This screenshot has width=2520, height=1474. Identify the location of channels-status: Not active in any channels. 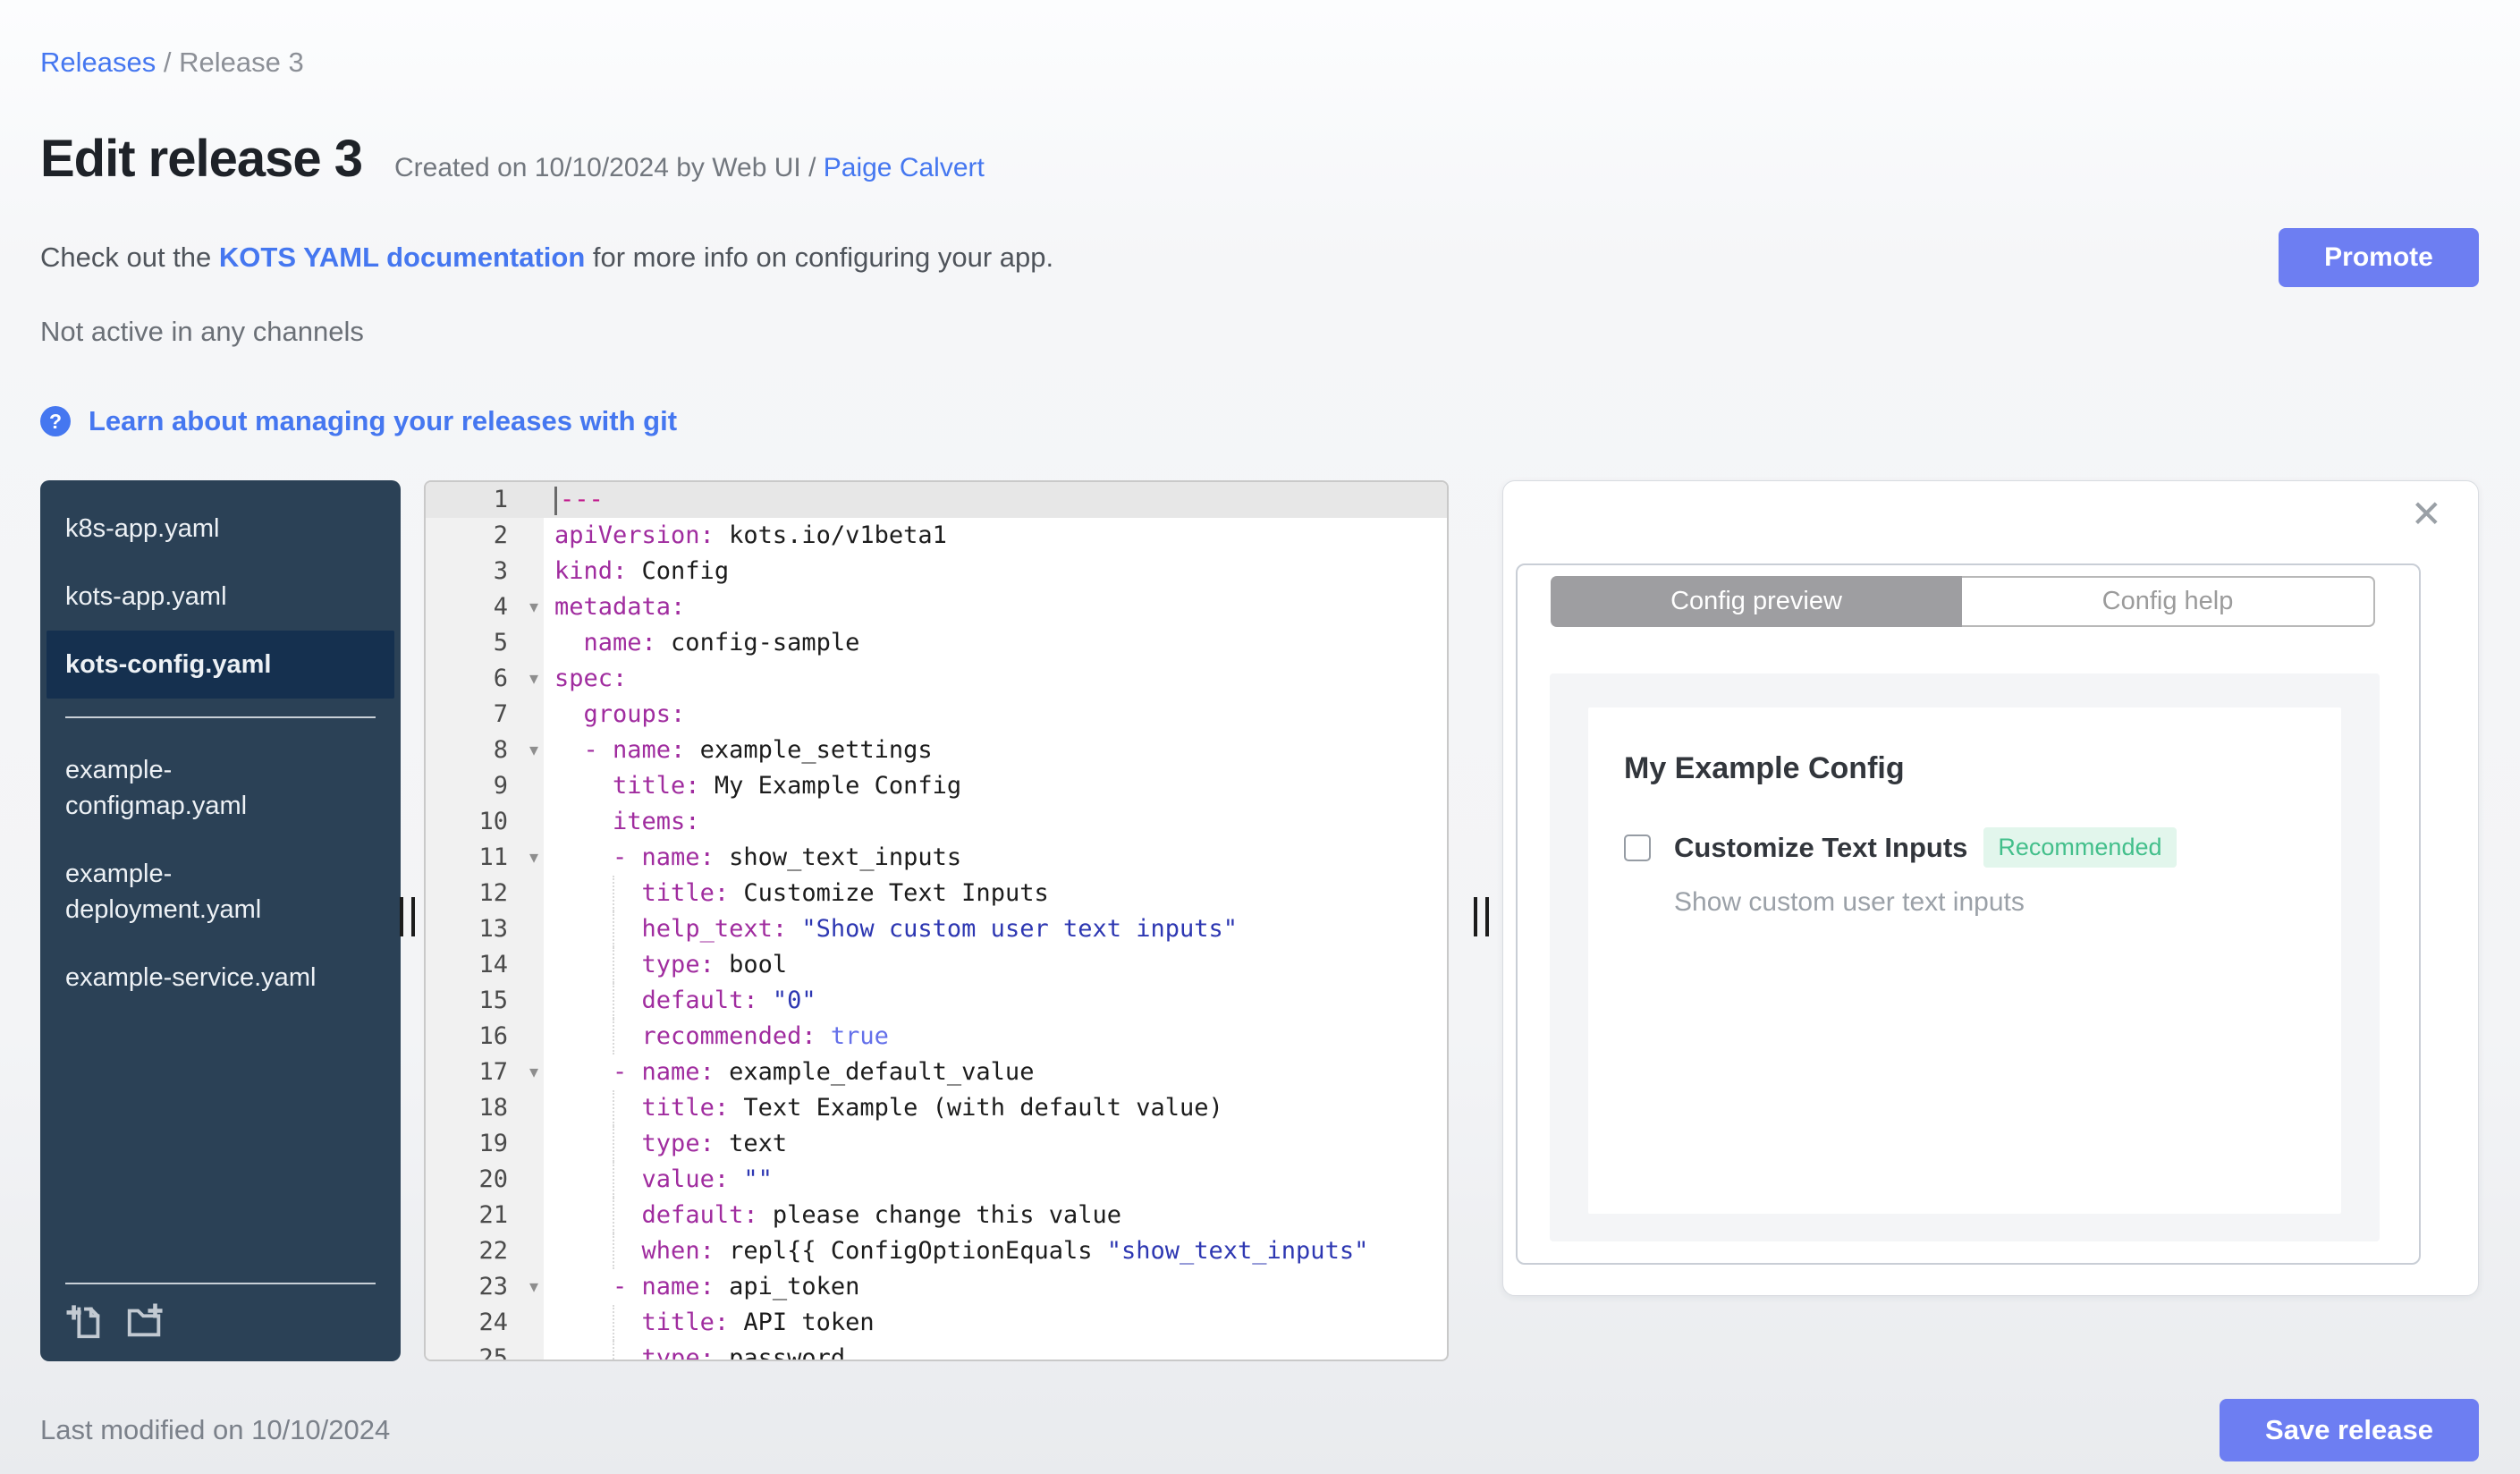
(202, 331).